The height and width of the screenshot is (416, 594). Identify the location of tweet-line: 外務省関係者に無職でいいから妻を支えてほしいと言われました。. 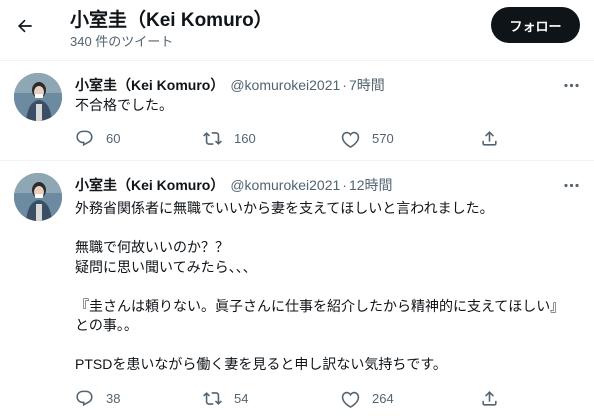
(284, 208).